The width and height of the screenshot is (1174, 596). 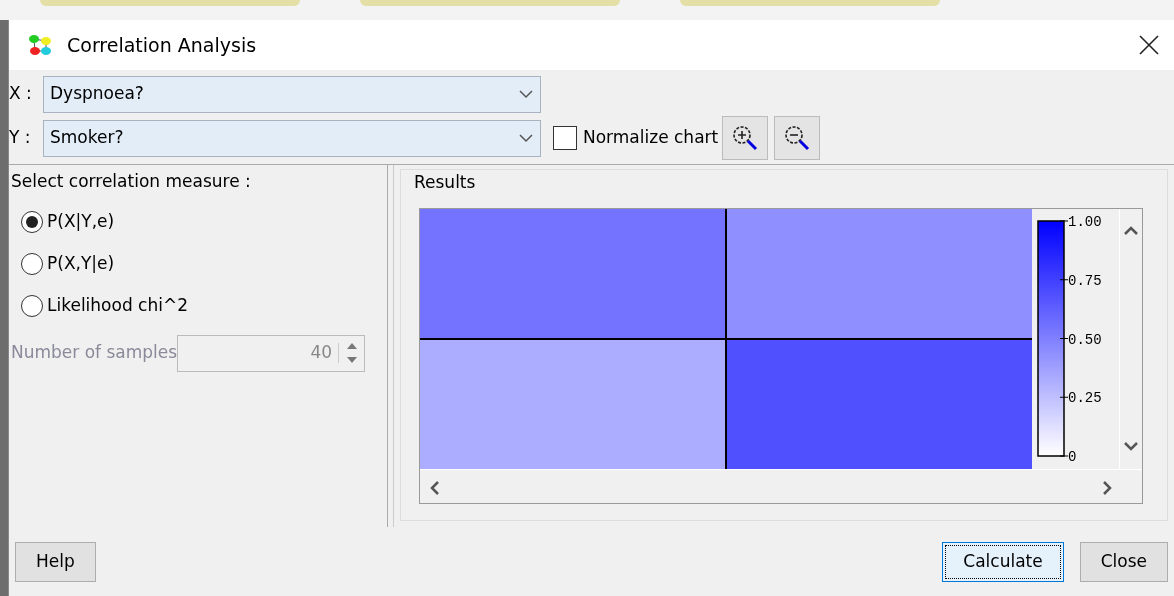 What do you see at coordinates (1107, 488) in the screenshot?
I see `chevron-right-icon` at bounding box center [1107, 488].